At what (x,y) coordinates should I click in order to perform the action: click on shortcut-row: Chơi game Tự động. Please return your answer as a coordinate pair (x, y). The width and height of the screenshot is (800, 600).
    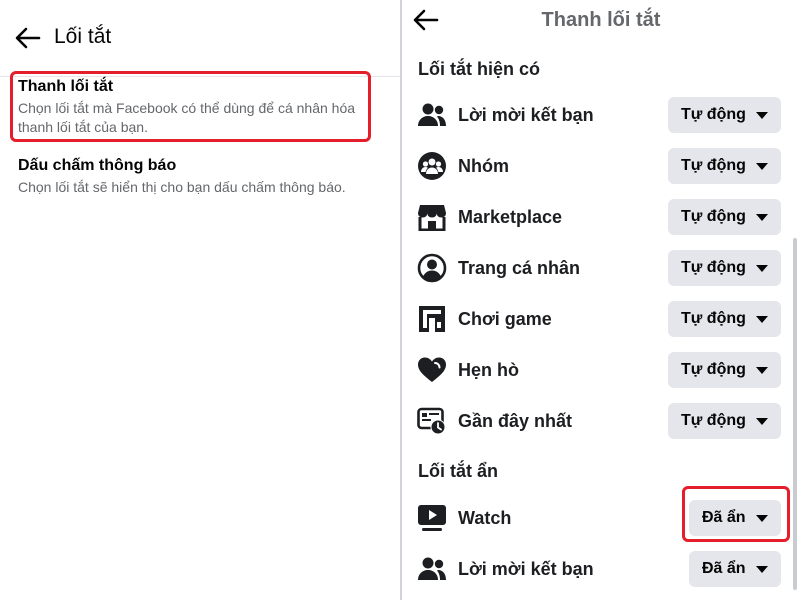
    Looking at the image, I should click on (600, 319).